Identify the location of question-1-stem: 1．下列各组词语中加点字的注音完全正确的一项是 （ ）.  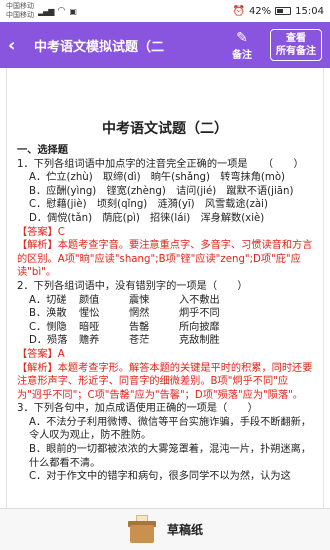
(160, 164).